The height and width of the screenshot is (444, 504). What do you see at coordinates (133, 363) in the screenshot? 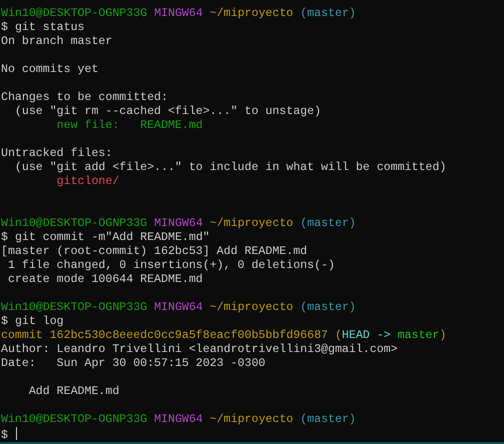
I see `output-text: Date: Sun Apr 30 00:57:15 2023 -0300` at bounding box center [133, 363].